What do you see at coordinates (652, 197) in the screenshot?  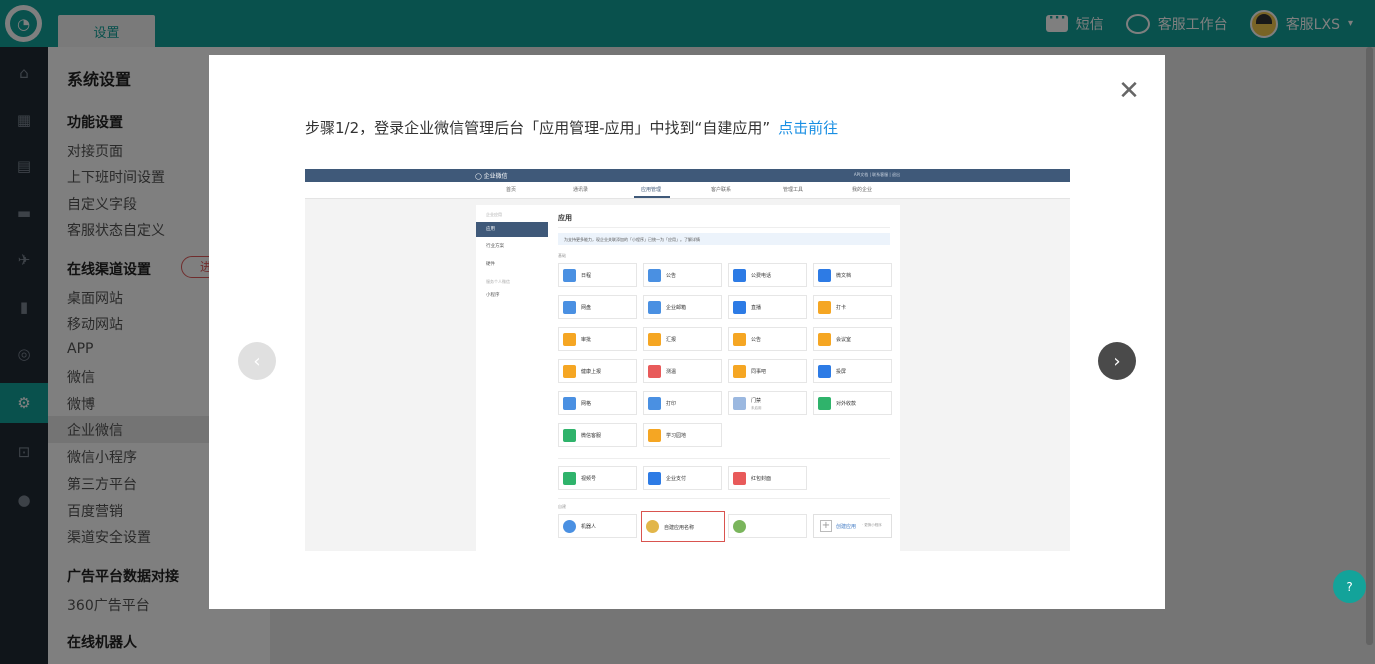 I see `wecom-nav-underline` at bounding box center [652, 197].